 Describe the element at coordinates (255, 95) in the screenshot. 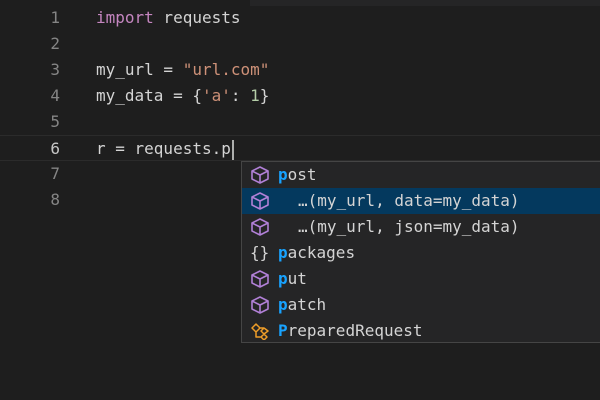

I see `code-token: 1` at that location.